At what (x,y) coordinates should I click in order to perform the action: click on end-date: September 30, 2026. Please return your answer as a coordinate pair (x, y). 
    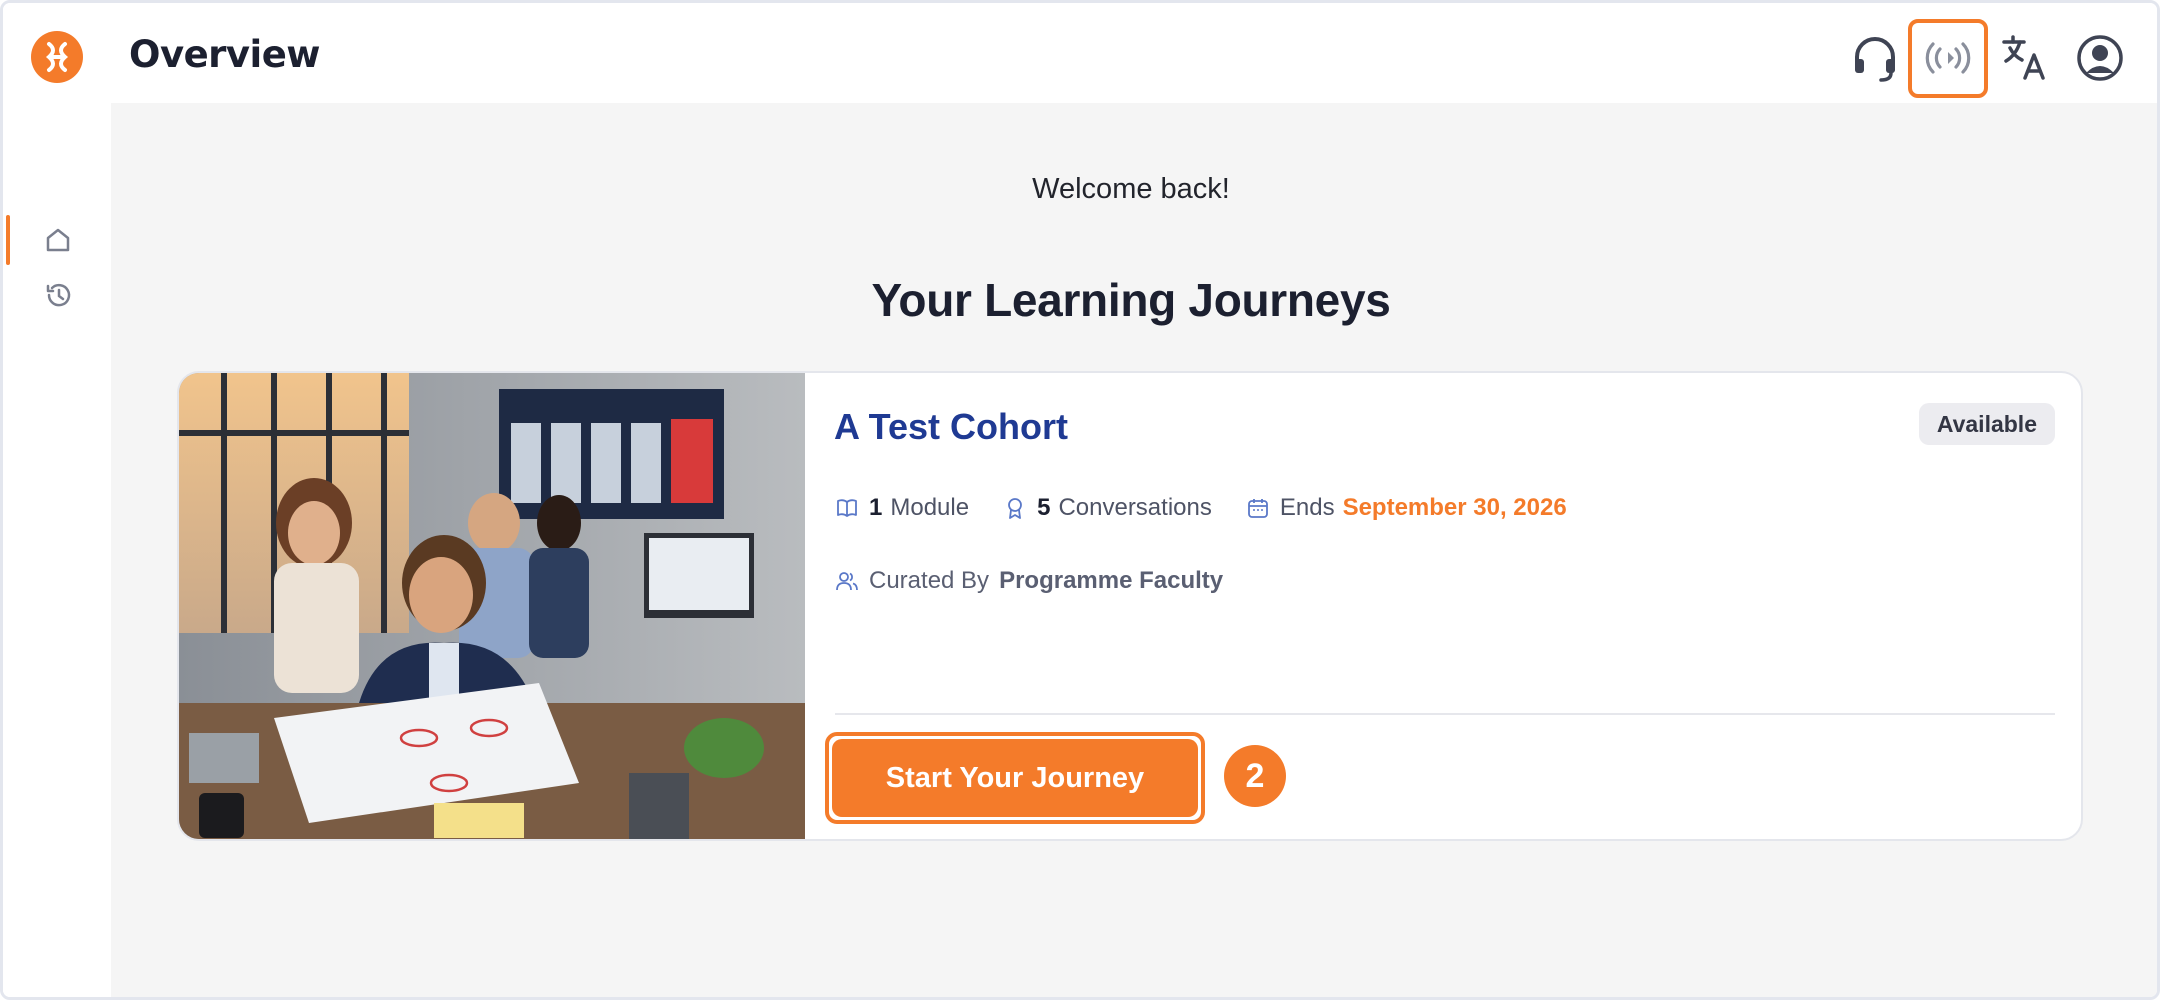
    Looking at the image, I should click on (1454, 507).